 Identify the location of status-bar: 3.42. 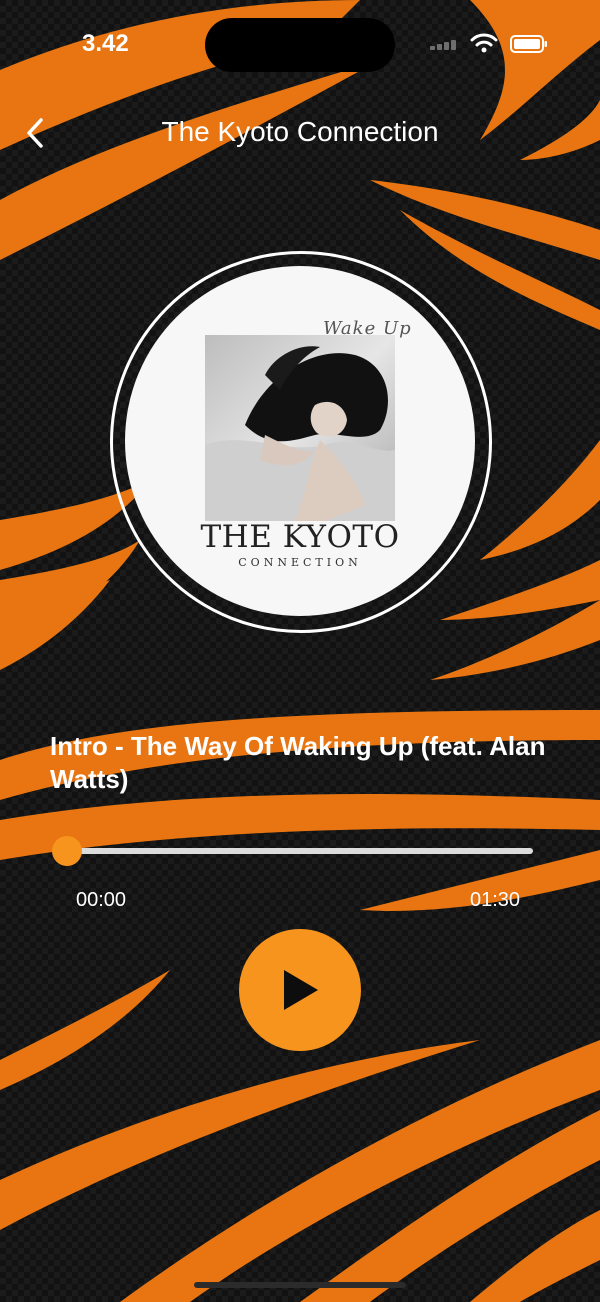
(300, 45).